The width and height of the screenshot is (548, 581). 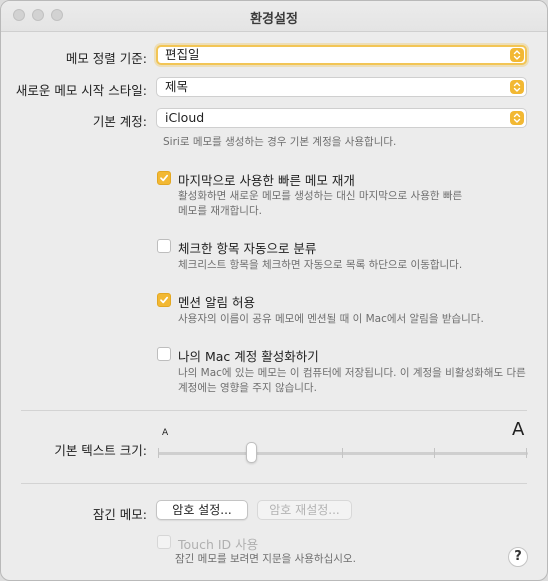 I want to click on touch-id-label: Touch ID 사용, so click(x=218, y=544).